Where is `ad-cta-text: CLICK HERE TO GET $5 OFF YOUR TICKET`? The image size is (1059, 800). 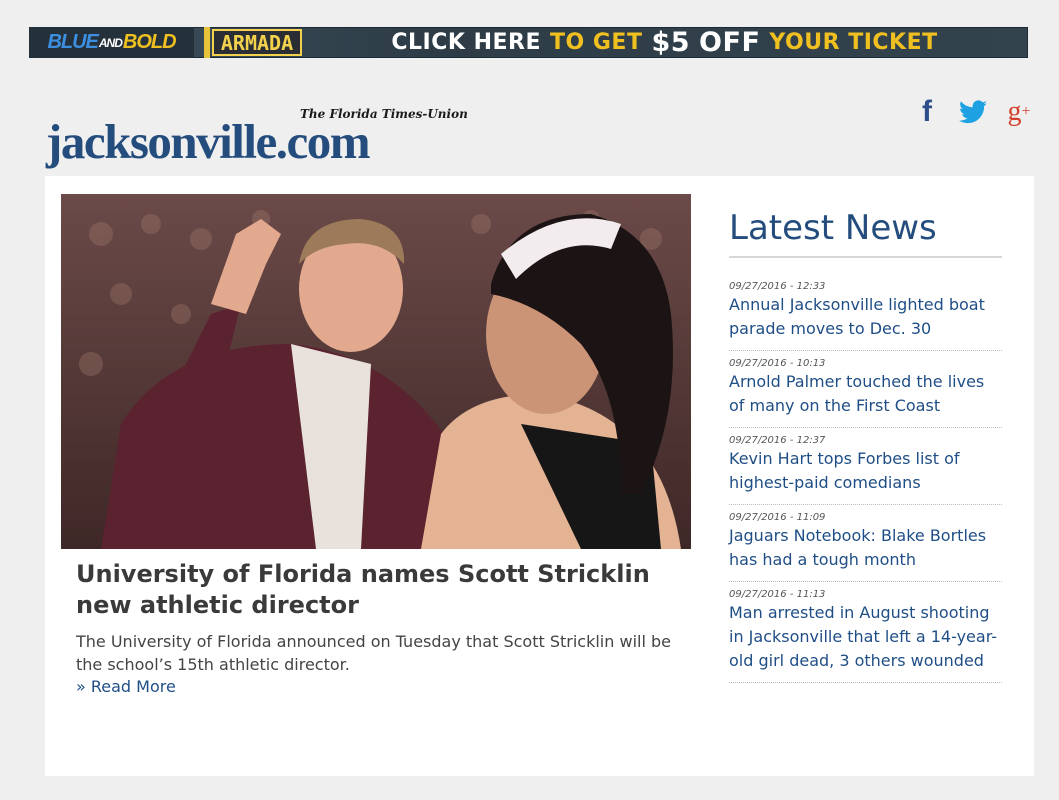 ad-cta-text: CLICK HERE TO GET $5 OFF YOUR TICKET is located at coordinates (669, 42).